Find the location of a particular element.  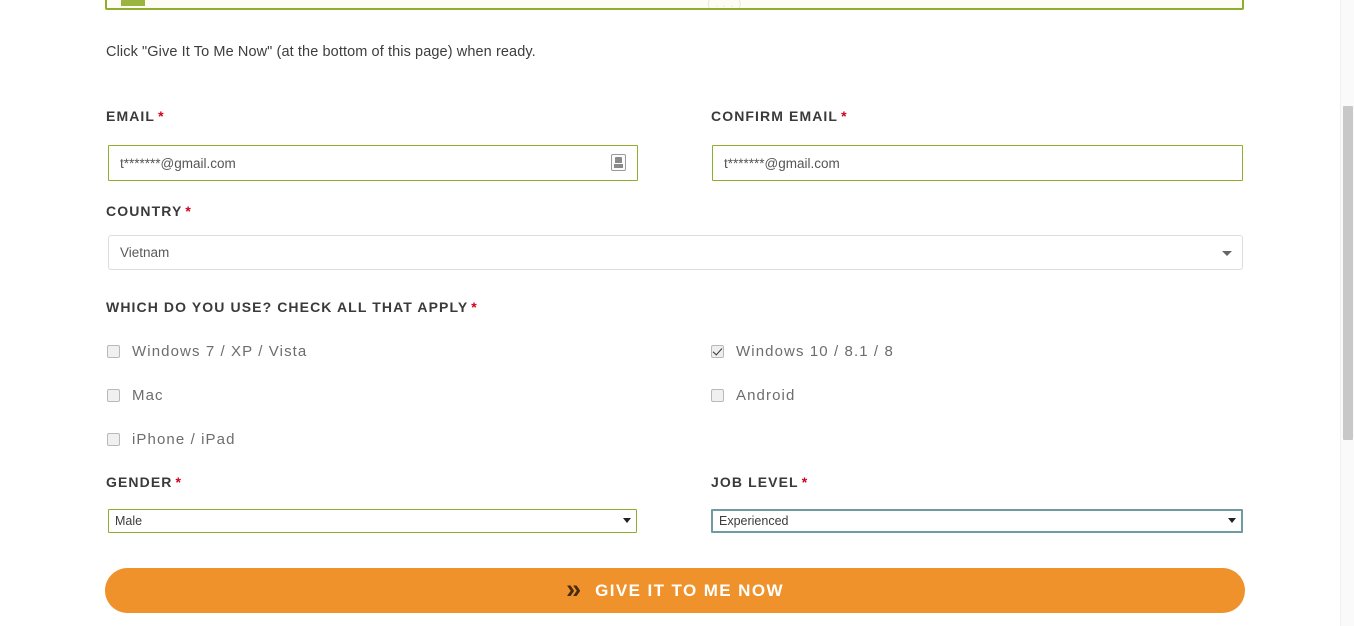

email-label-text: EMAIL is located at coordinates (131, 116).